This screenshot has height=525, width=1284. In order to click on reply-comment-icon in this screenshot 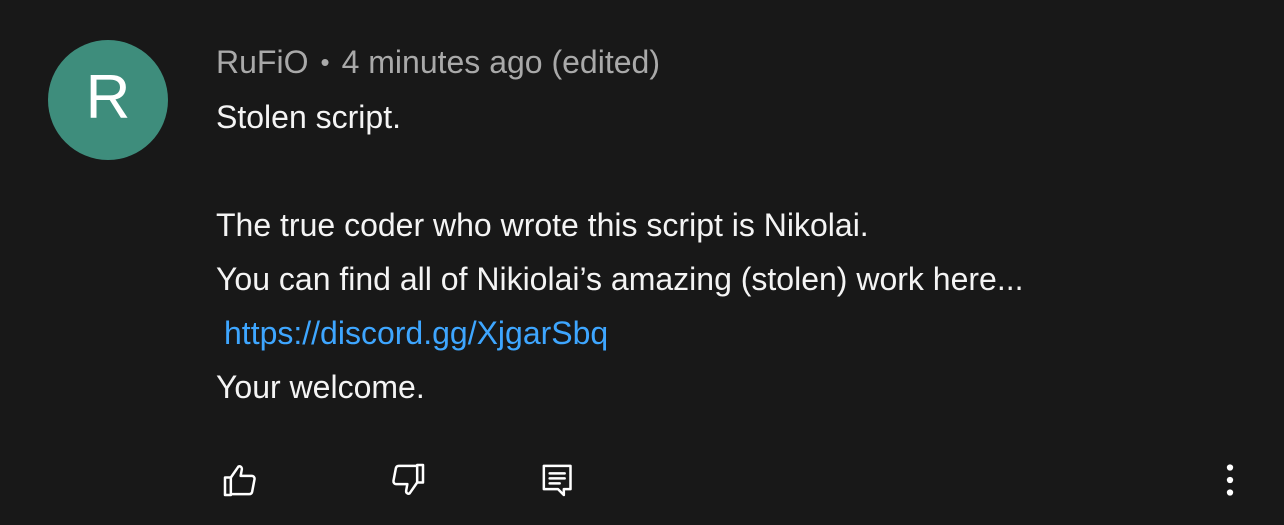, I will do `click(557, 480)`.